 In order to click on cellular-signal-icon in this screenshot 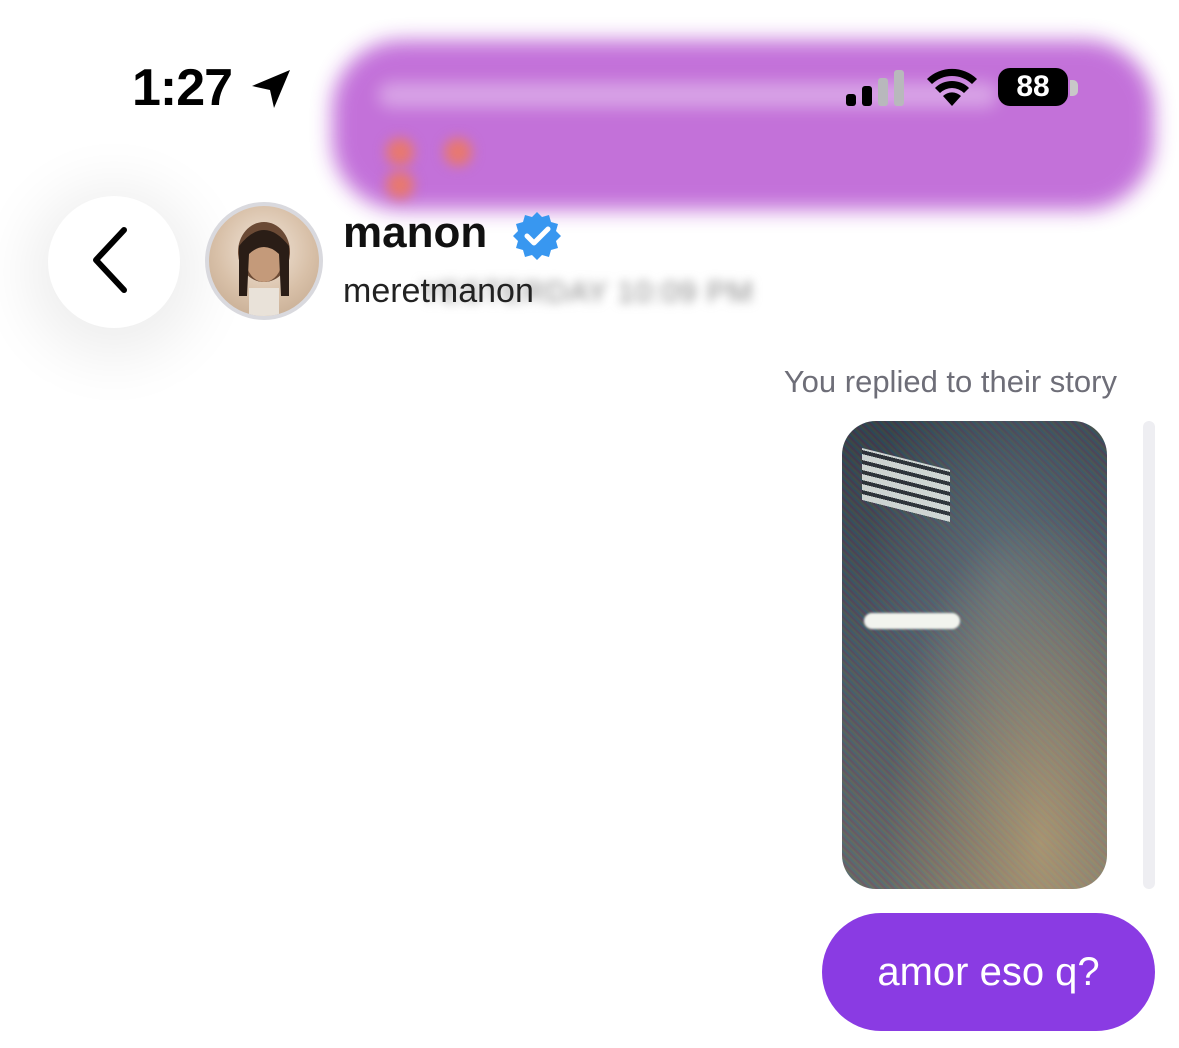, I will do `click(875, 88)`.